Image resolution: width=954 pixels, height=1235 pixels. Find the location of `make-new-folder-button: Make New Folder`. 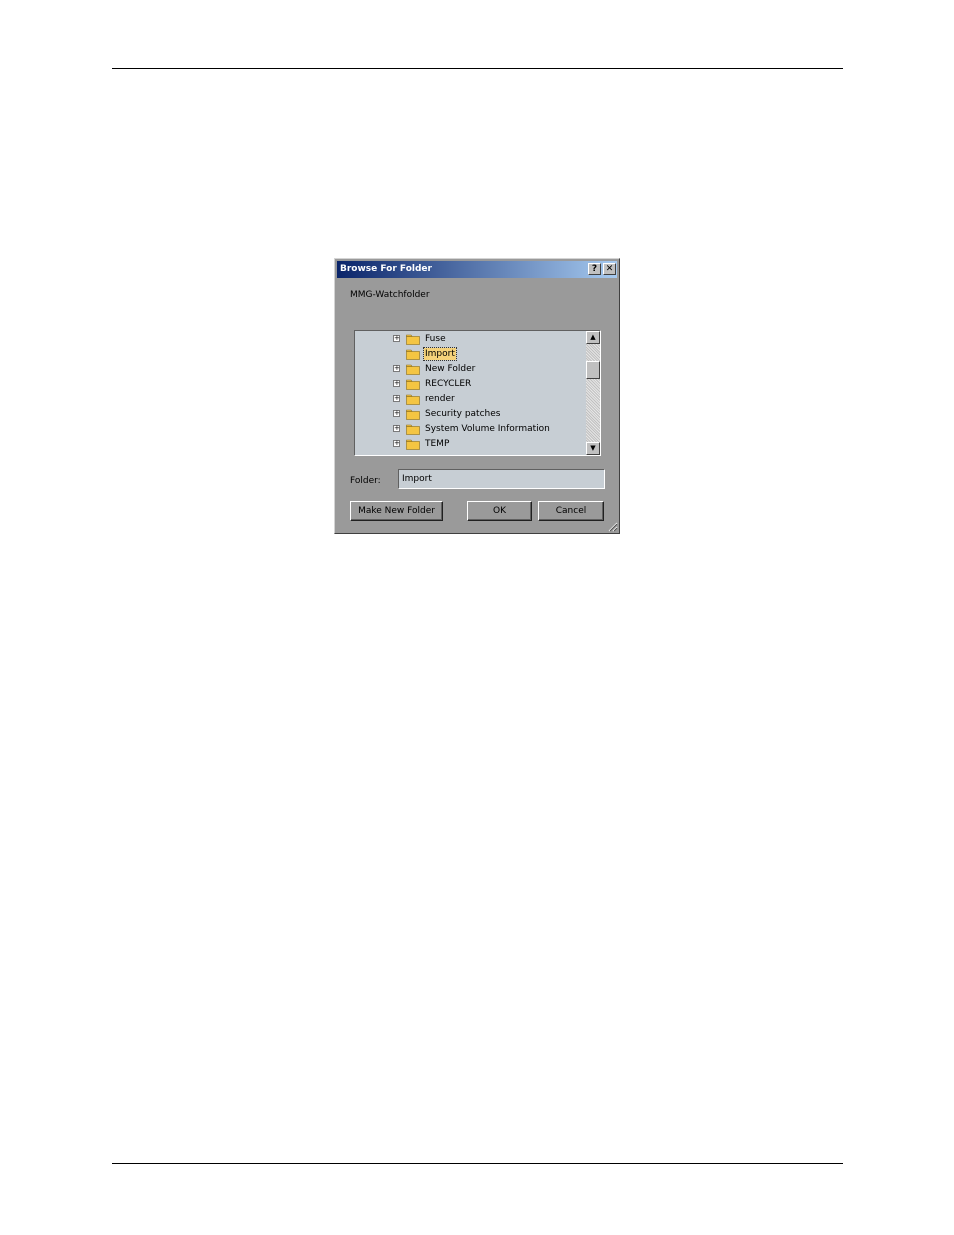

make-new-folder-button: Make New Folder is located at coordinates (396, 511).